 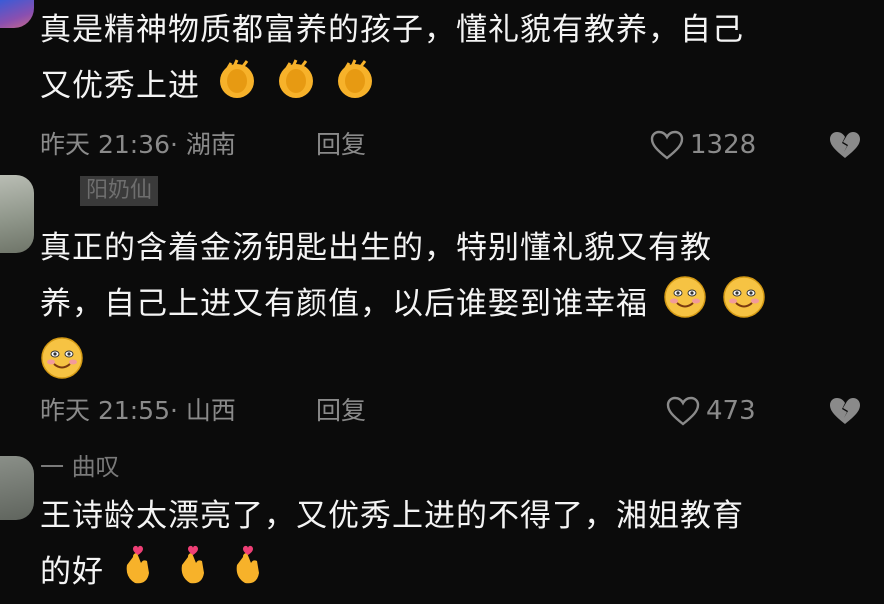 I want to click on like-count: 1328, so click(x=723, y=145).